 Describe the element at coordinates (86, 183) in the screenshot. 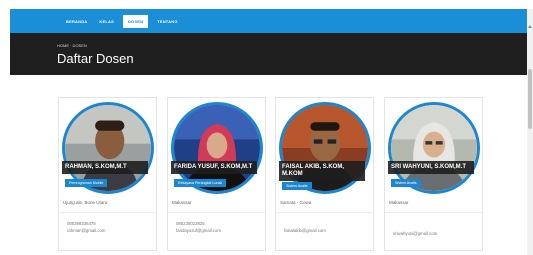

I see `course-badge: Pemrograman Mobile` at that location.